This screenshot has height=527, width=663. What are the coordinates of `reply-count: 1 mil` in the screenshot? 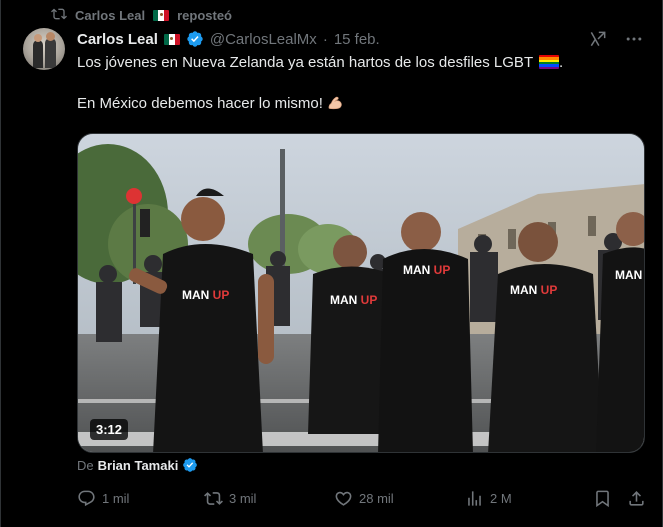 It's located at (116, 498).